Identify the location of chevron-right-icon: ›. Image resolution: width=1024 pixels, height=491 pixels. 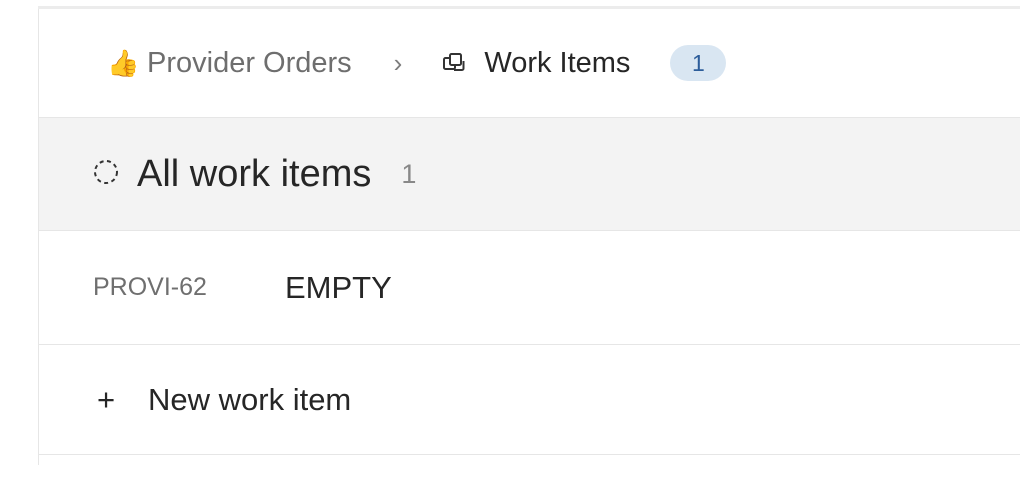
(398, 62).